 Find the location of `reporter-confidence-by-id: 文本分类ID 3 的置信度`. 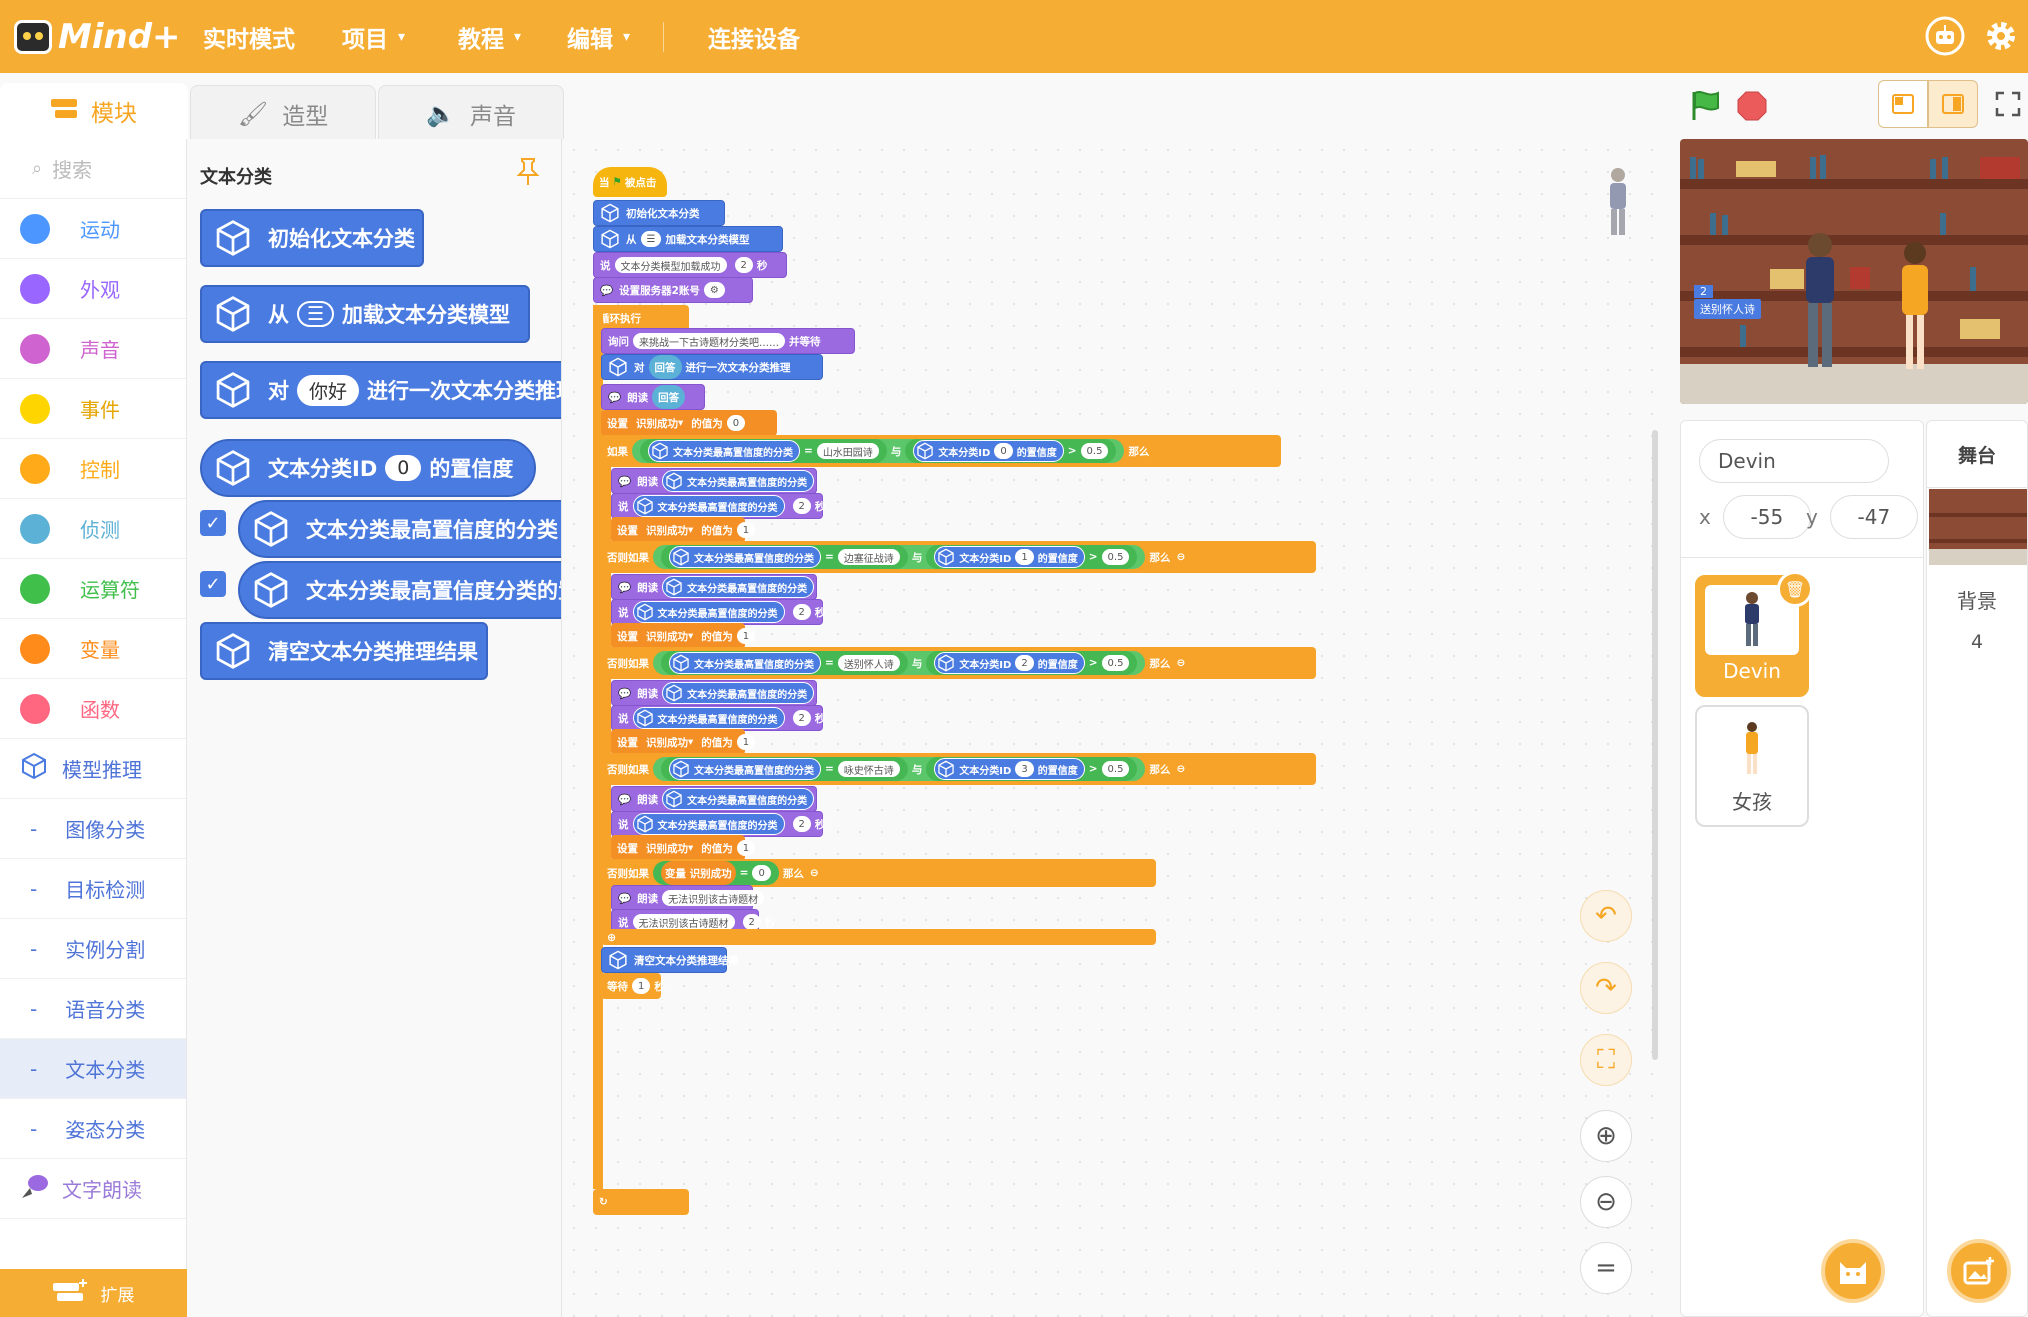

reporter-confidence-by-id: 文本分类ID 3 的置信度 is located at coordinates (1009, 769).